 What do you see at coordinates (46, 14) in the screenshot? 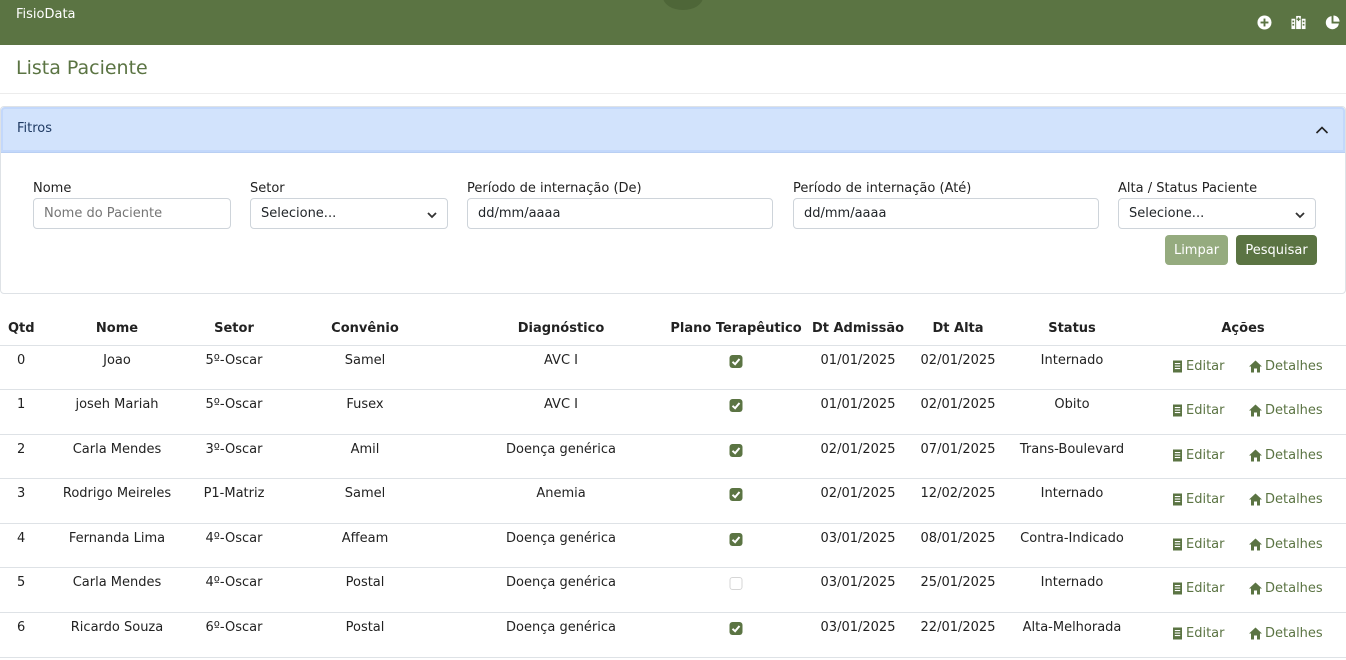
I see `brand-name: FisioData` at bounding box center [46, 14].